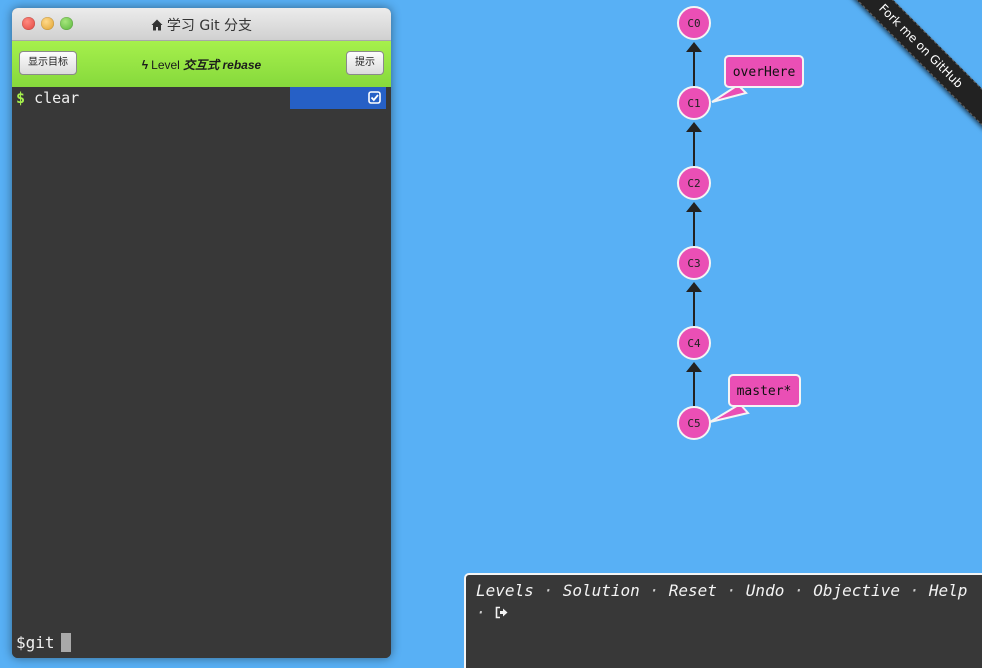  I want to click on fork-ribbon-text: Fork me on GitHub, so click(909, 65).